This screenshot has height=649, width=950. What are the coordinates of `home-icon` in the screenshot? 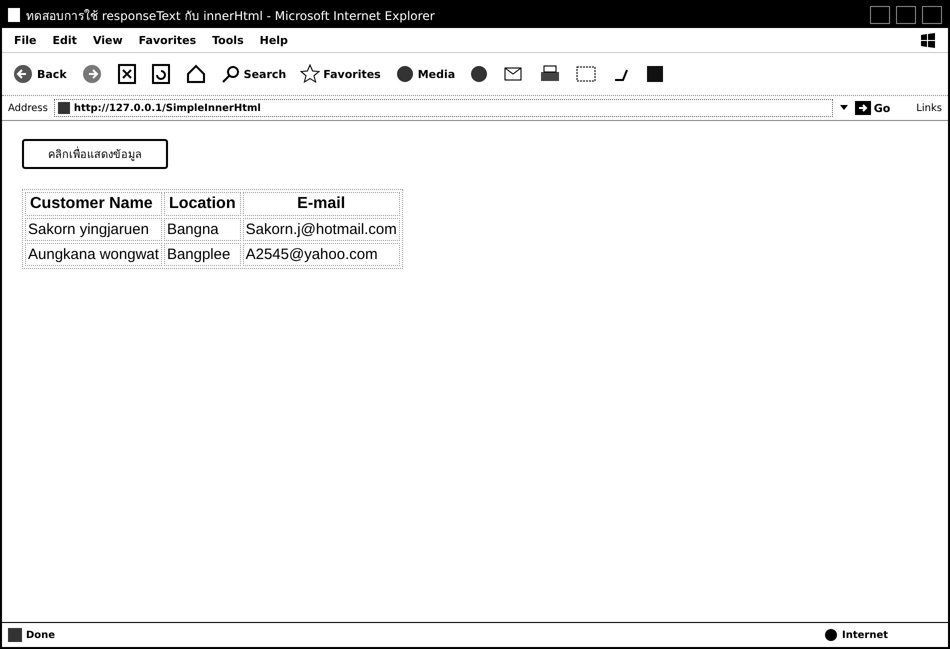 It's located at (195, 74).